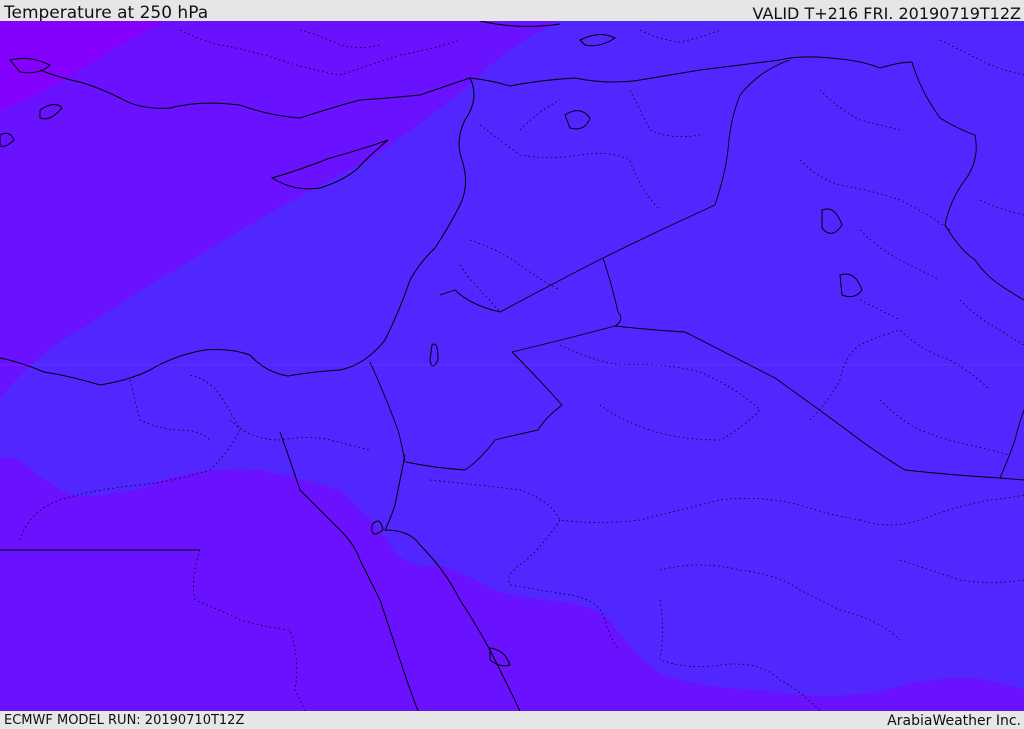 This screenshot has width=1024, height=729. What do you see at coordinates (124, 720) in the screenshot?
I see `model-run-label: ECMWF MODEL RUN: 20190710T12Z` at bounding box center [124, 720].